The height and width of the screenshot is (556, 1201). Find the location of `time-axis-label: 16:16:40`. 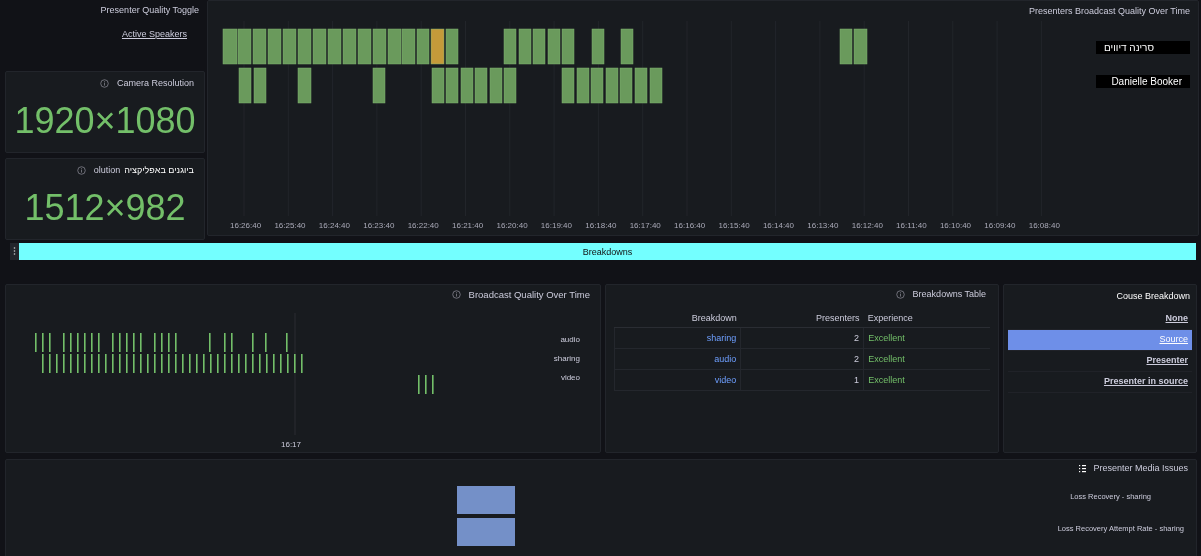

time-axis-label: 16:16:40 is located at coordinates (690, 225).